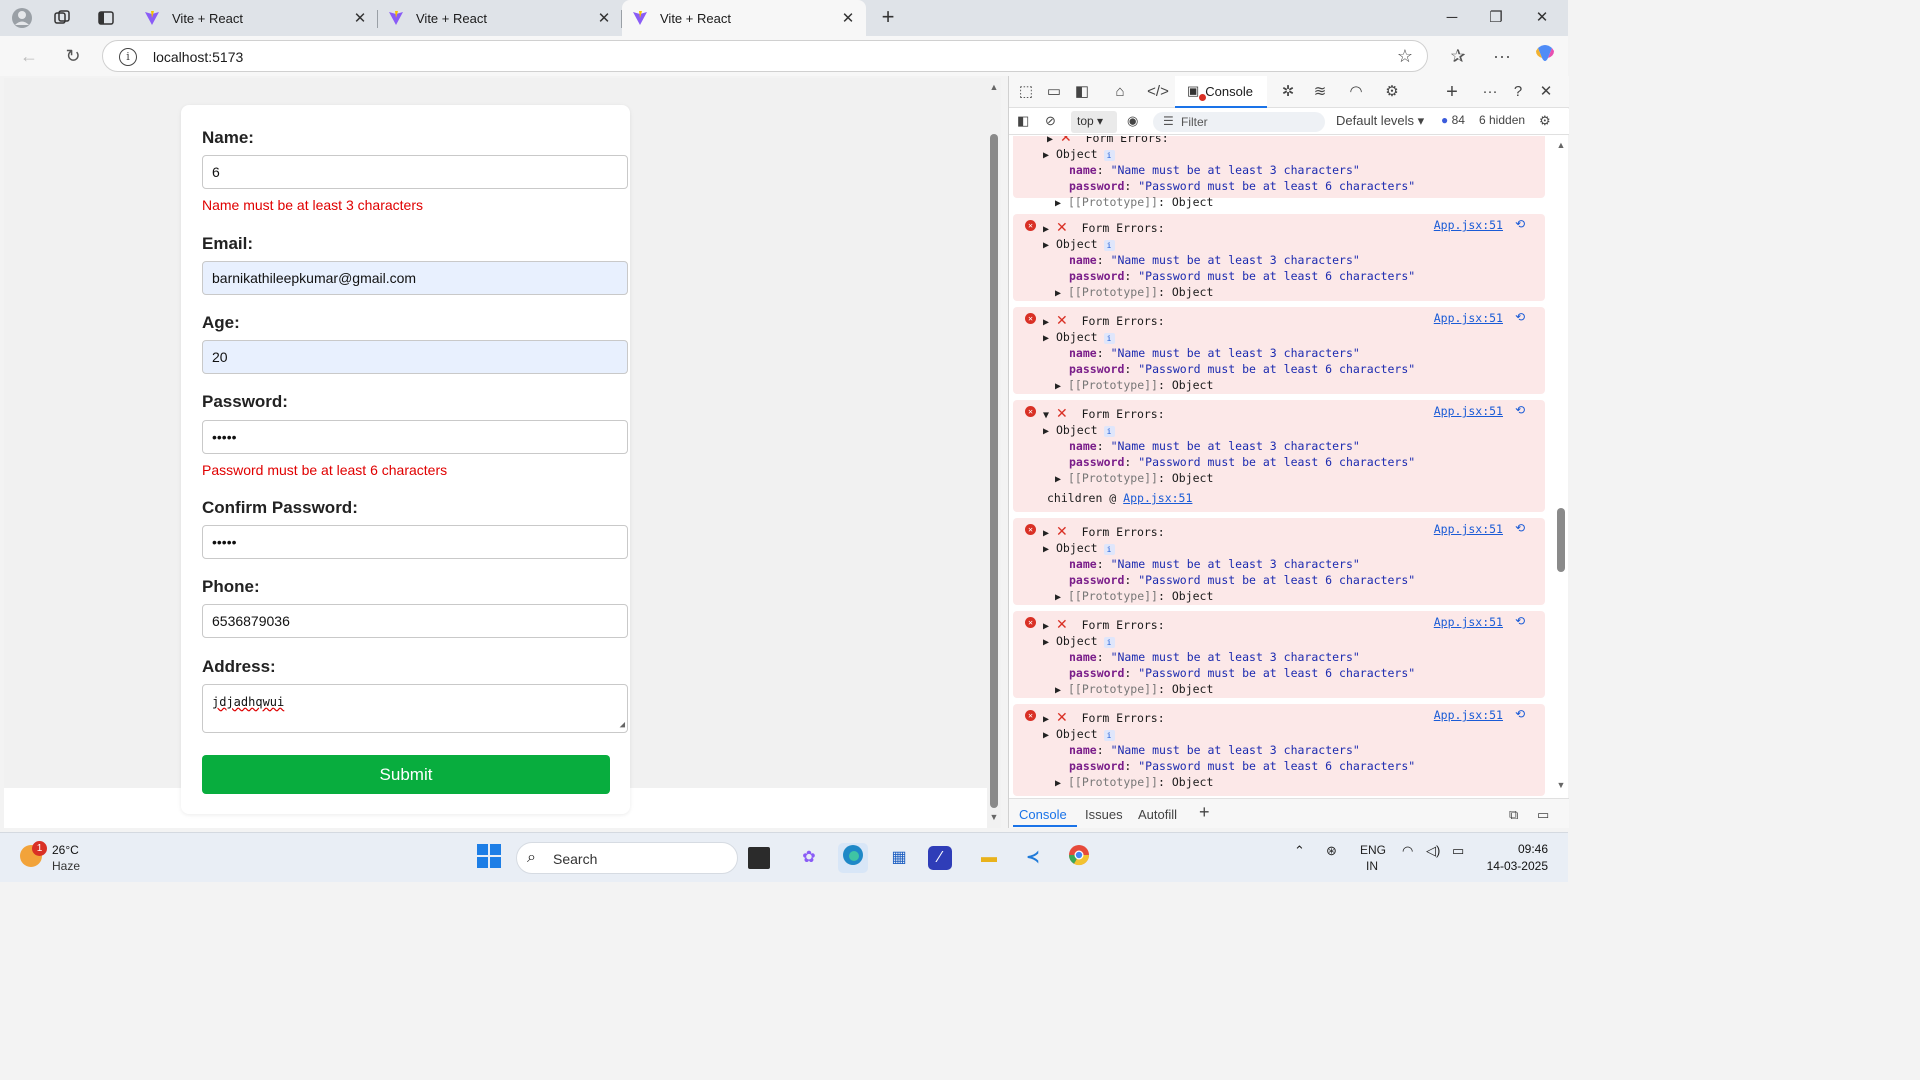  Describe the element at coordinates (1288, 92) in the screenshot. I see `bug-icon: ✲` at that location.